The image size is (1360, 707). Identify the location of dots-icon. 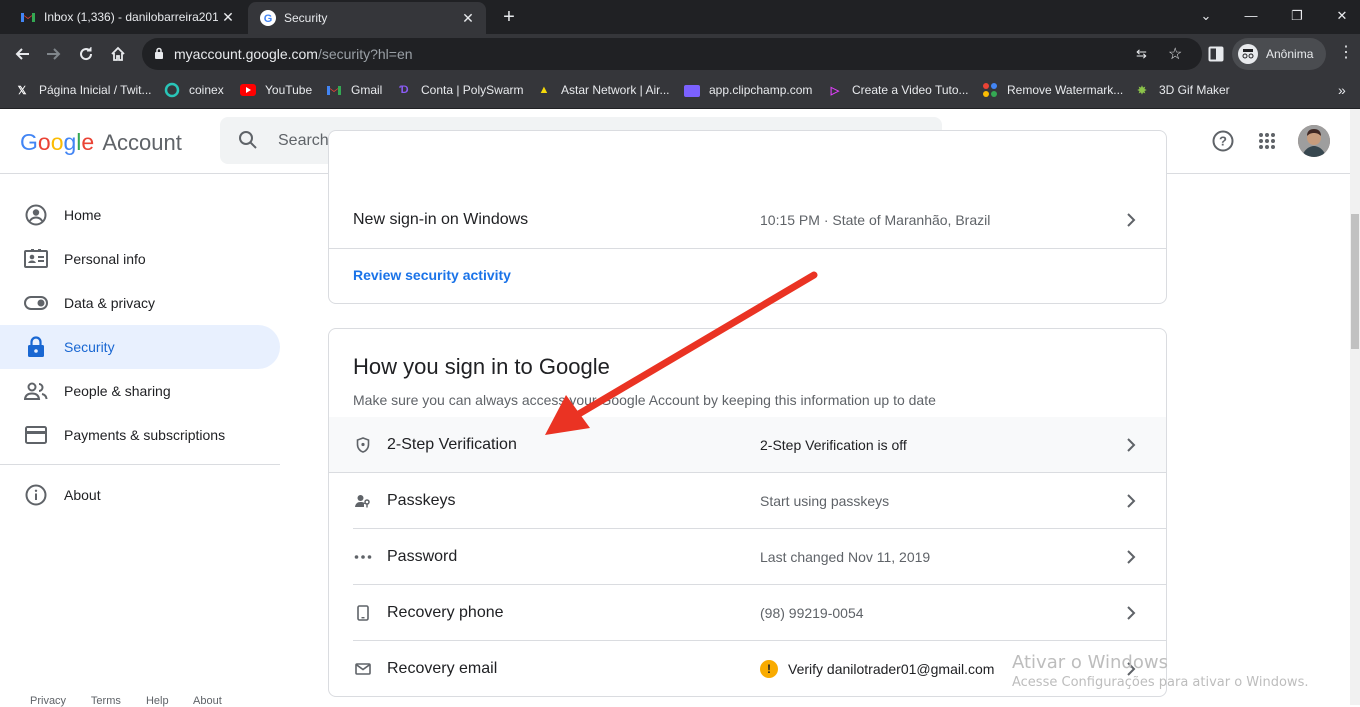
(990, 90).